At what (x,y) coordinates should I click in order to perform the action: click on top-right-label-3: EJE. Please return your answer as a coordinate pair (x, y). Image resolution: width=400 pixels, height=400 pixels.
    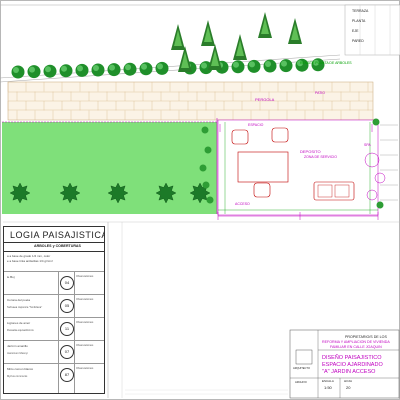
    Looking at the image, I should click on (355, 31).